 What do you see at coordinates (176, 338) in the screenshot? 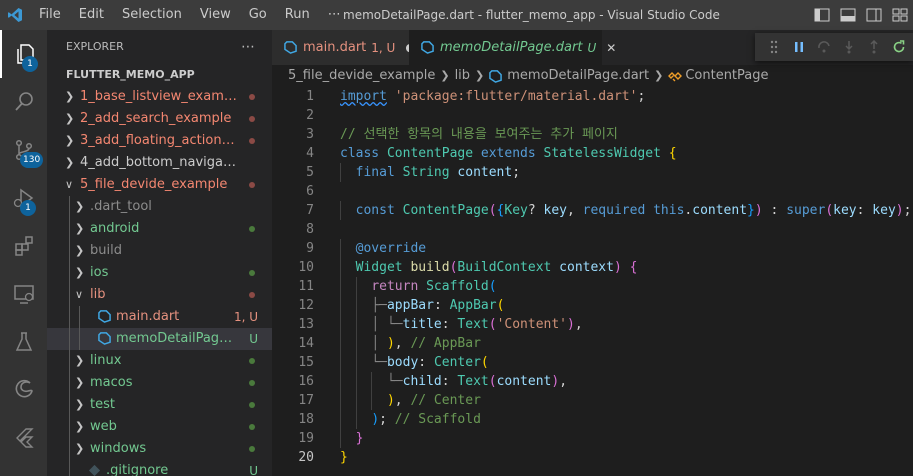
I see `tree-item-label: memoDetailPage.dart` at bounding box center [176, 338].